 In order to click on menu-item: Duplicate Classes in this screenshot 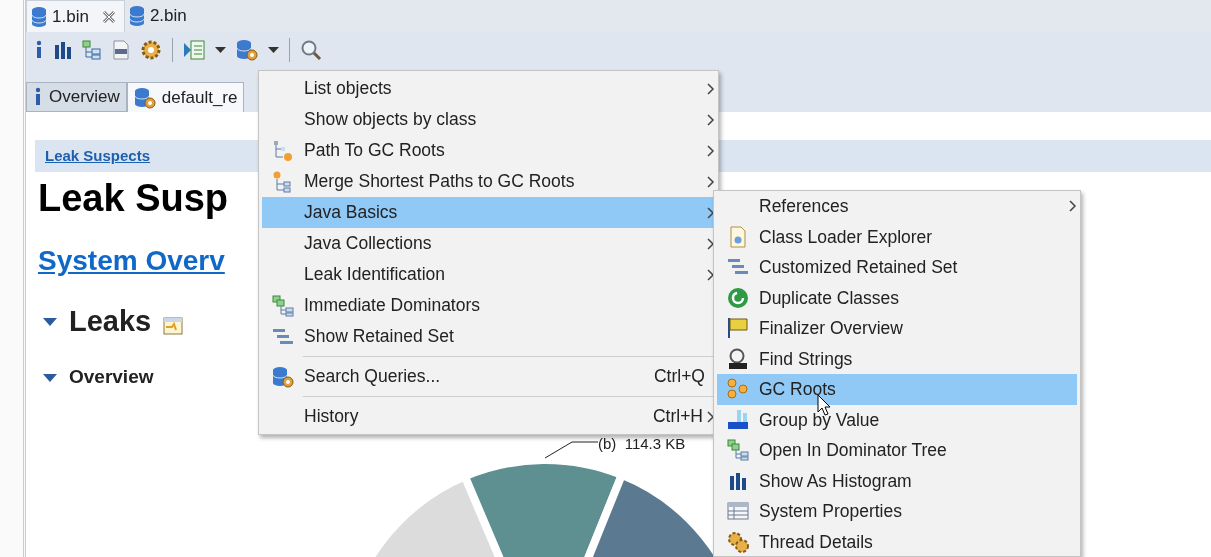, I will do `click(897, 297)`.